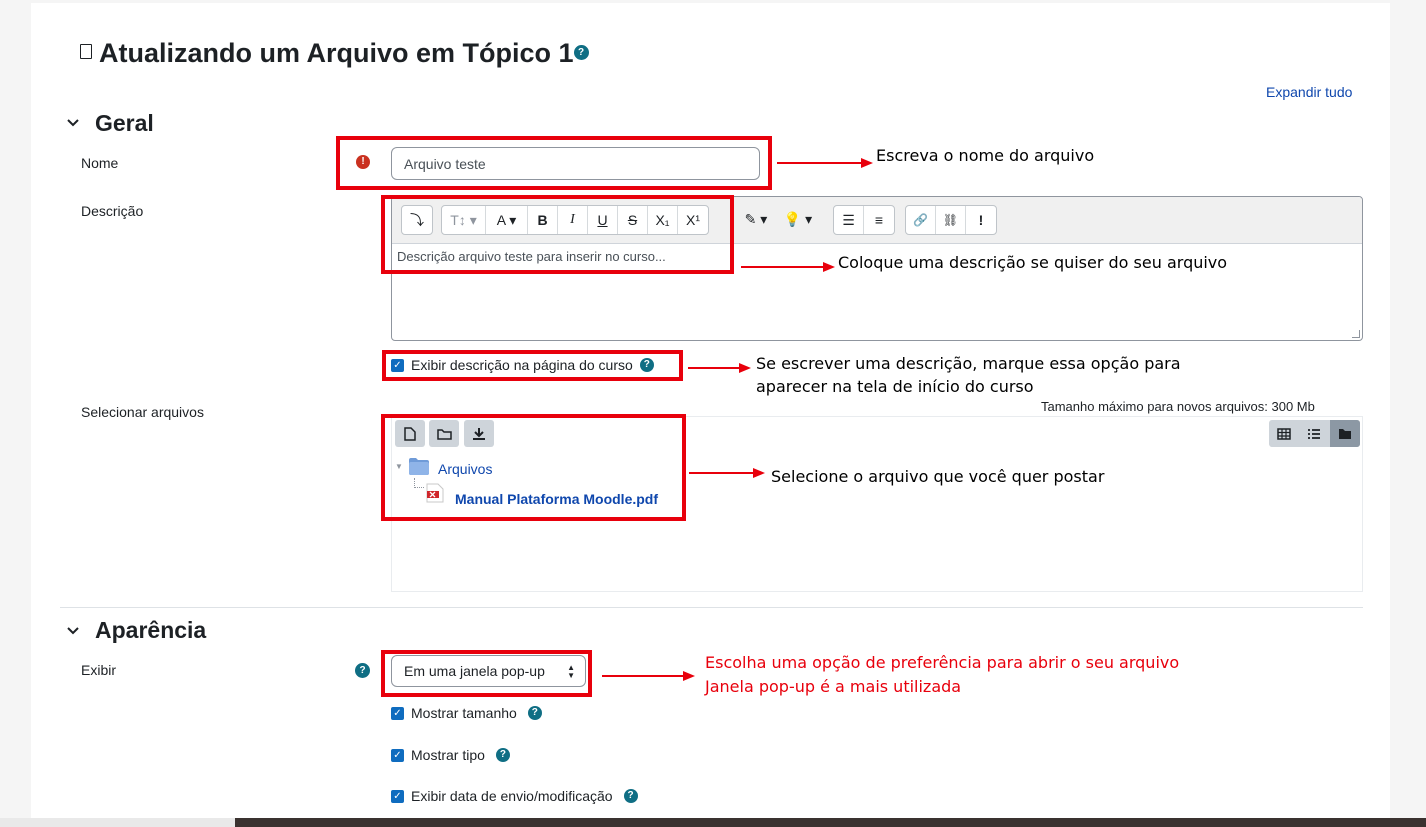 The image size is (1426, 827). I want to click on highlight-box-name, so click(554, 163).